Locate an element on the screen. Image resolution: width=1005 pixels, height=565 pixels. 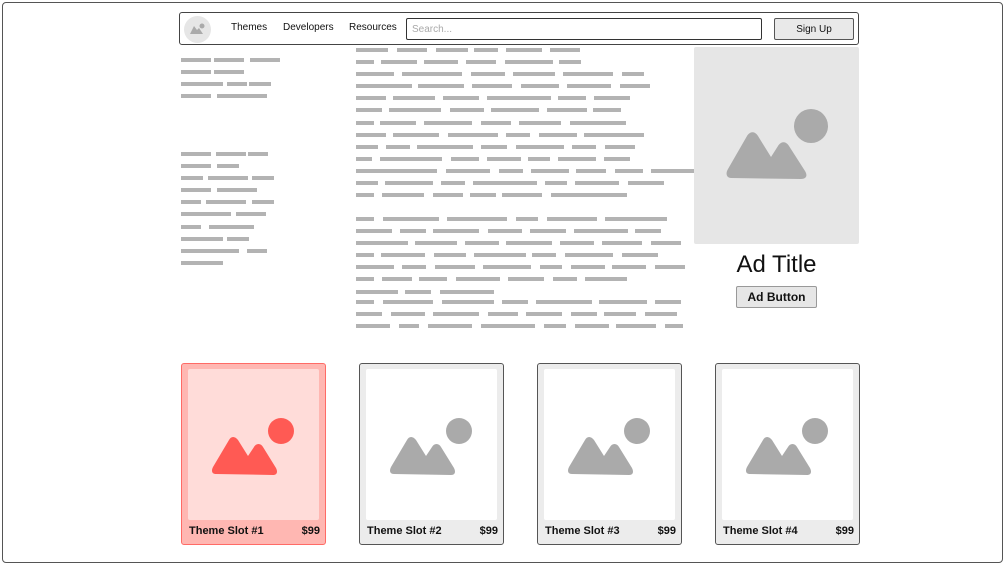
theme-card: Theme Slot #4 $99 is located at coordinates (787, 454).